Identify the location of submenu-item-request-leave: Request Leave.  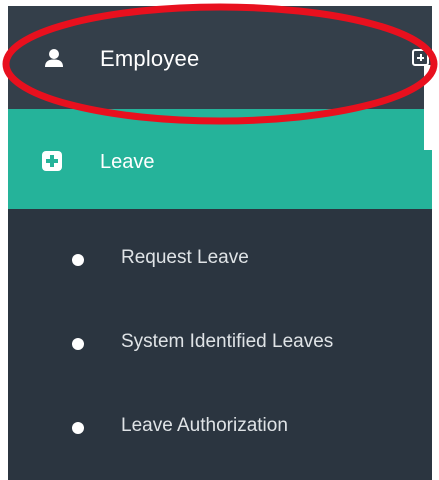
(220, 259).